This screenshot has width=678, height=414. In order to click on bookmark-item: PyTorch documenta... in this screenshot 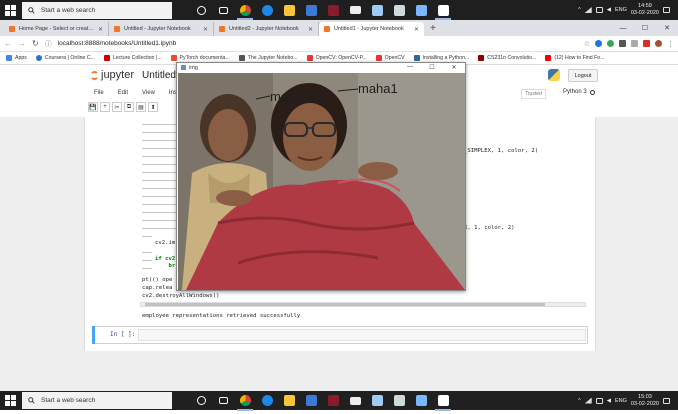, I will do `click(200, 58)`.